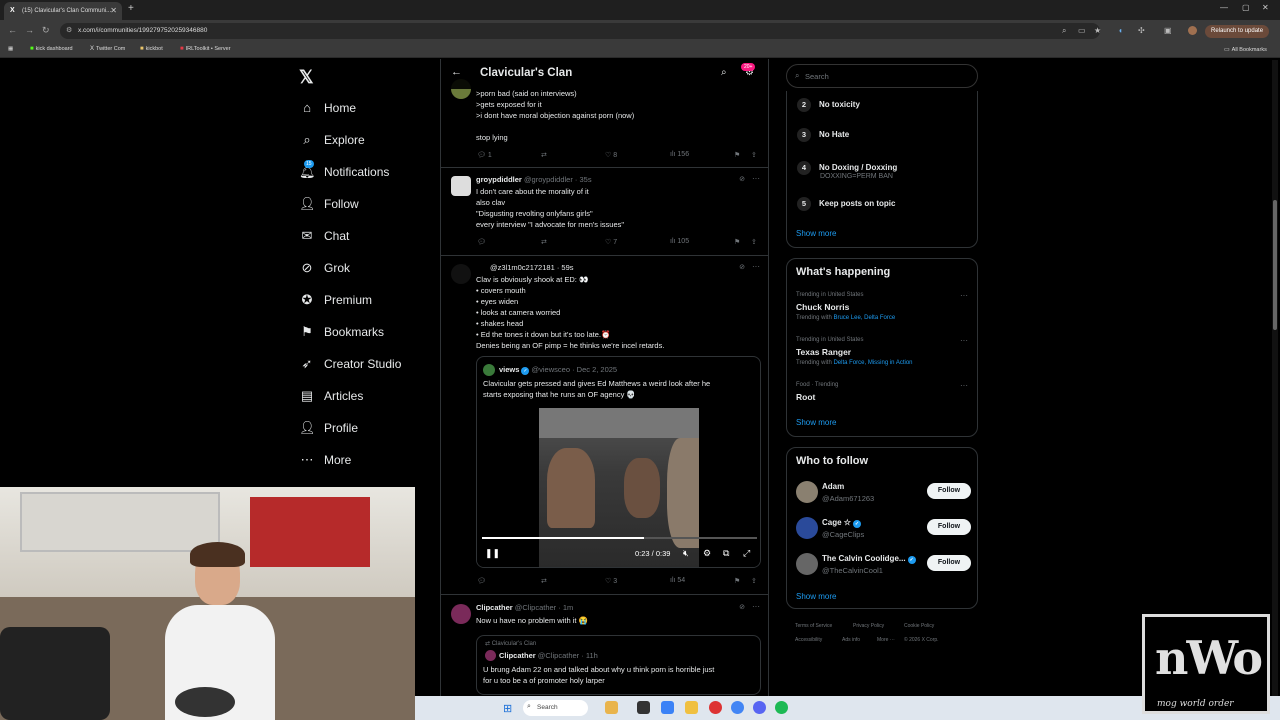  What do you see at coordinates (509, 369) in the screenshot?
I see `author-name: views` at bounding box center [509, 369].